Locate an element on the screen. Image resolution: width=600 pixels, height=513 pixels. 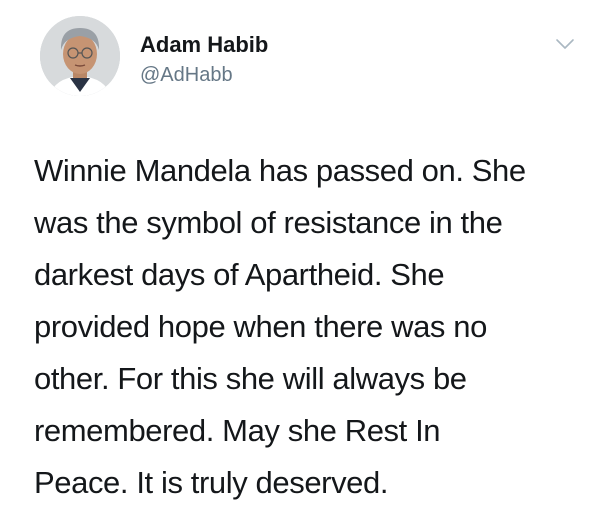
chevron-down-icon is located at coordinates (565, 44).